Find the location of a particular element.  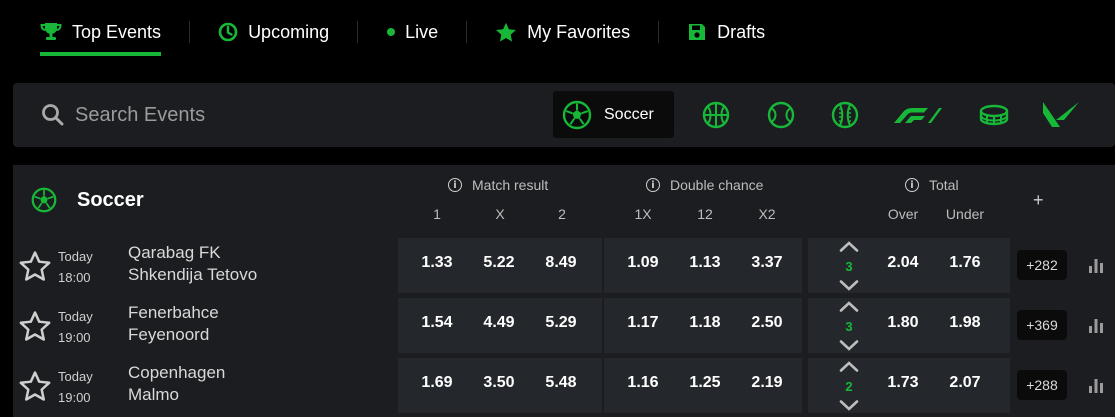

nav-upcoming: Upcoming is located at coordinates (273, 32).